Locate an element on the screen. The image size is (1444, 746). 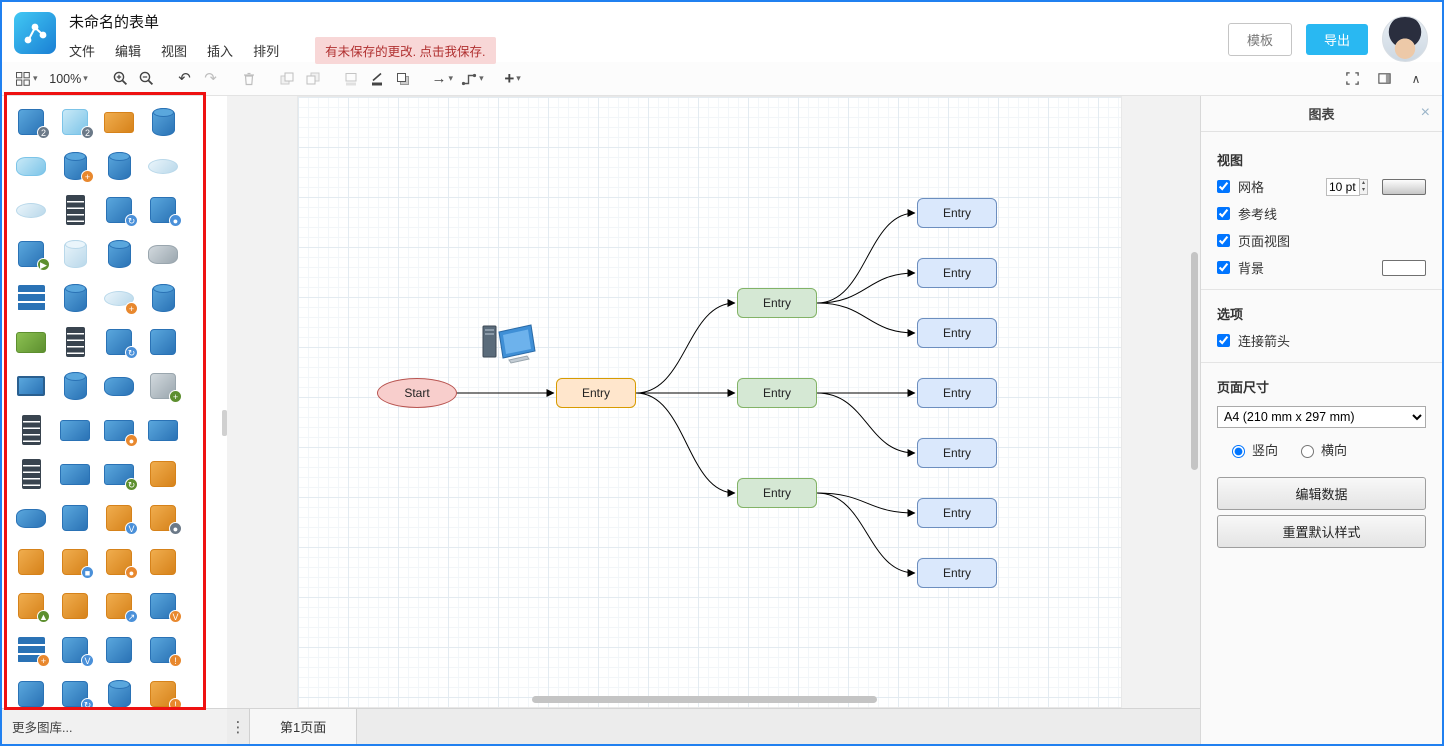
portrait-radio is located at coordinates (1238, 451).